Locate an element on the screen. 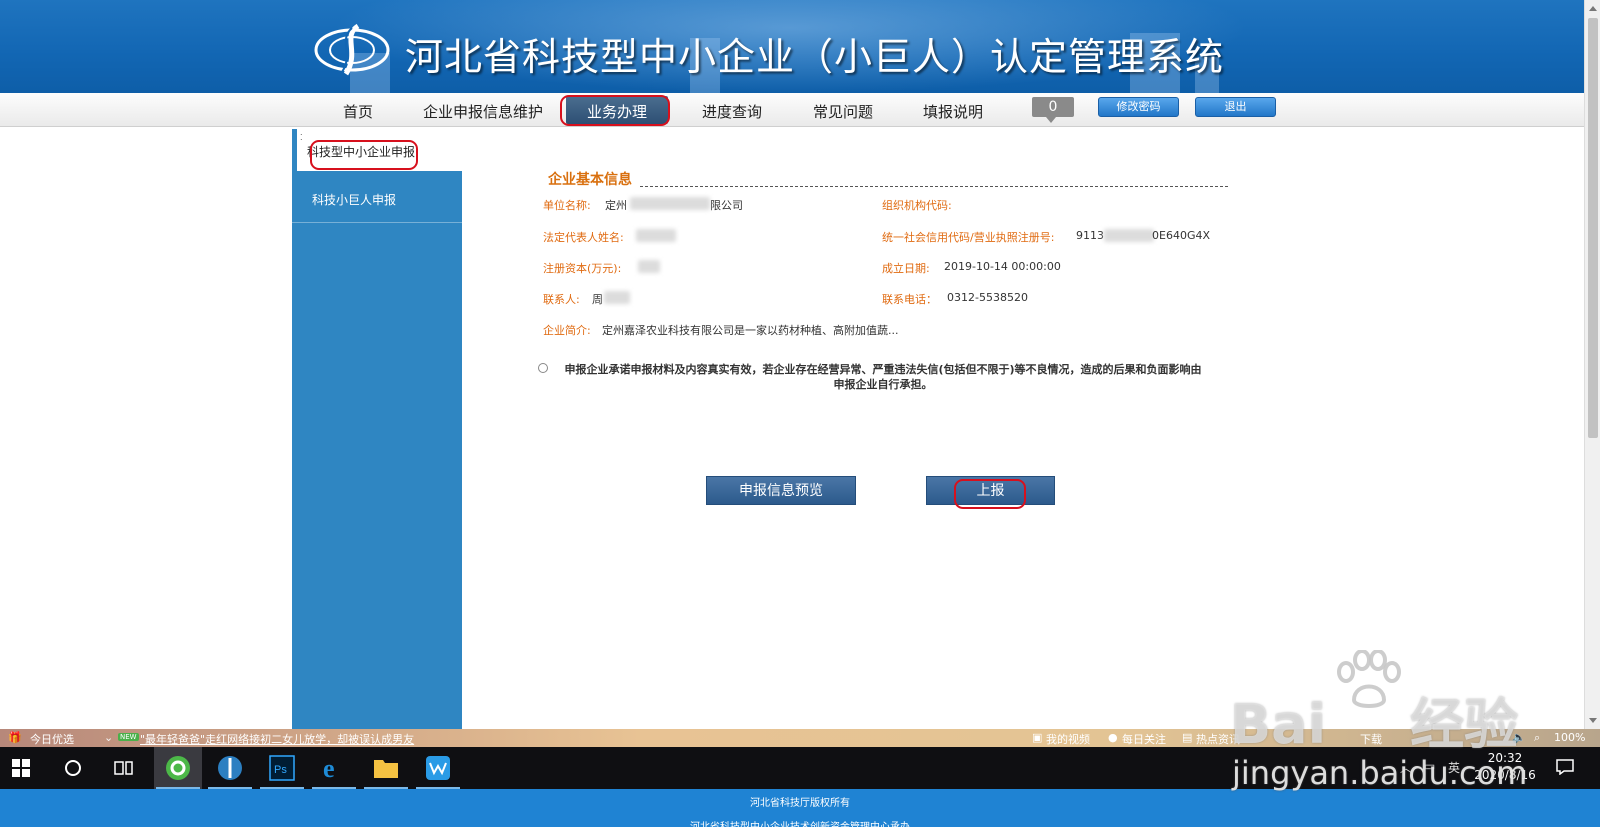  contact-value: 周 is located at coordinates (597, 299).